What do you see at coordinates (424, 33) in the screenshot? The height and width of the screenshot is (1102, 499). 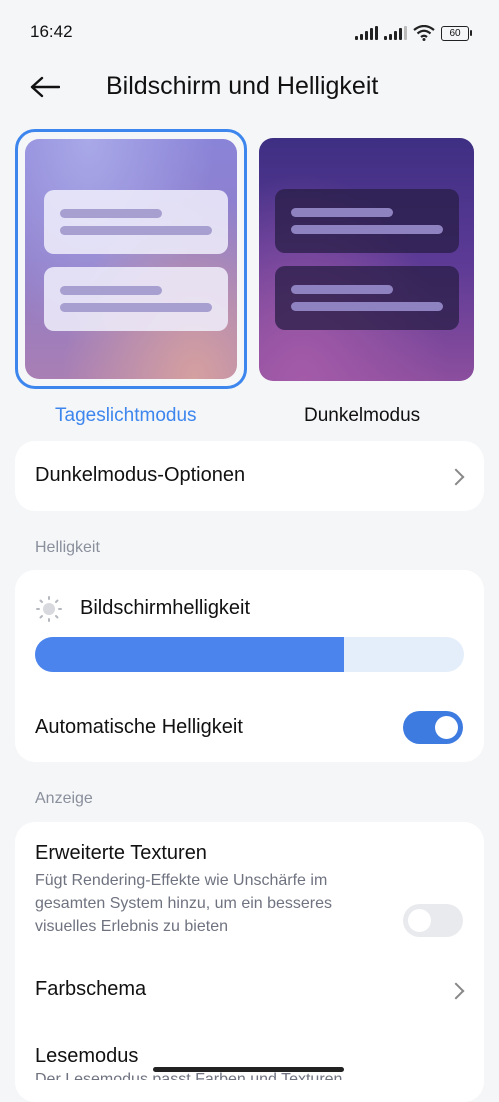 I see `wifi-icon` at bounding box center [424, 33].